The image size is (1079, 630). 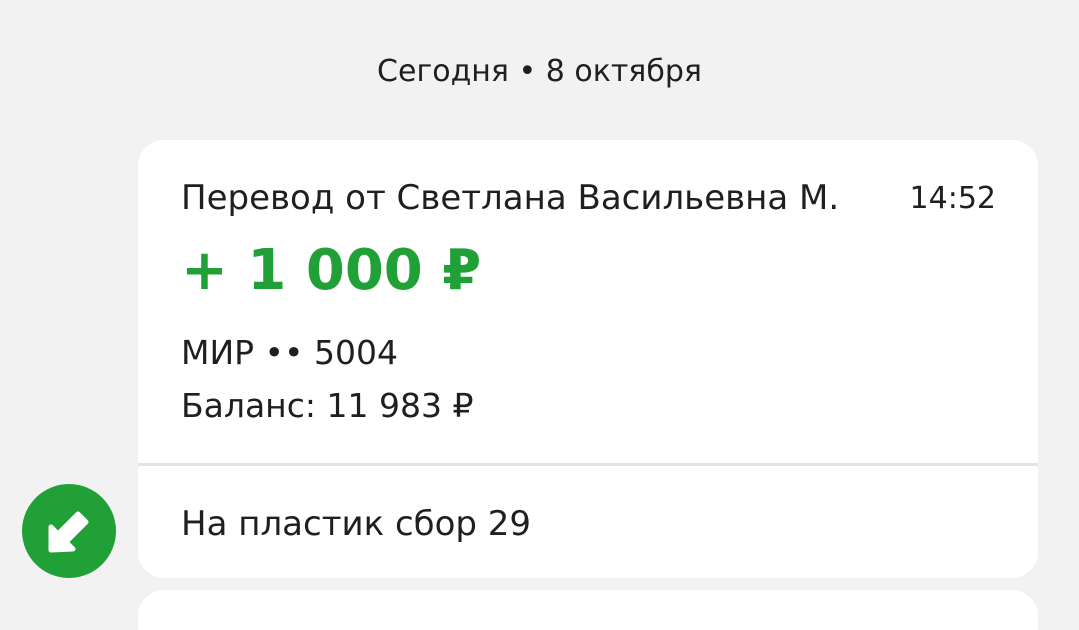 I want to click on incoming-arrow-icon, so click(x=68, y=532).